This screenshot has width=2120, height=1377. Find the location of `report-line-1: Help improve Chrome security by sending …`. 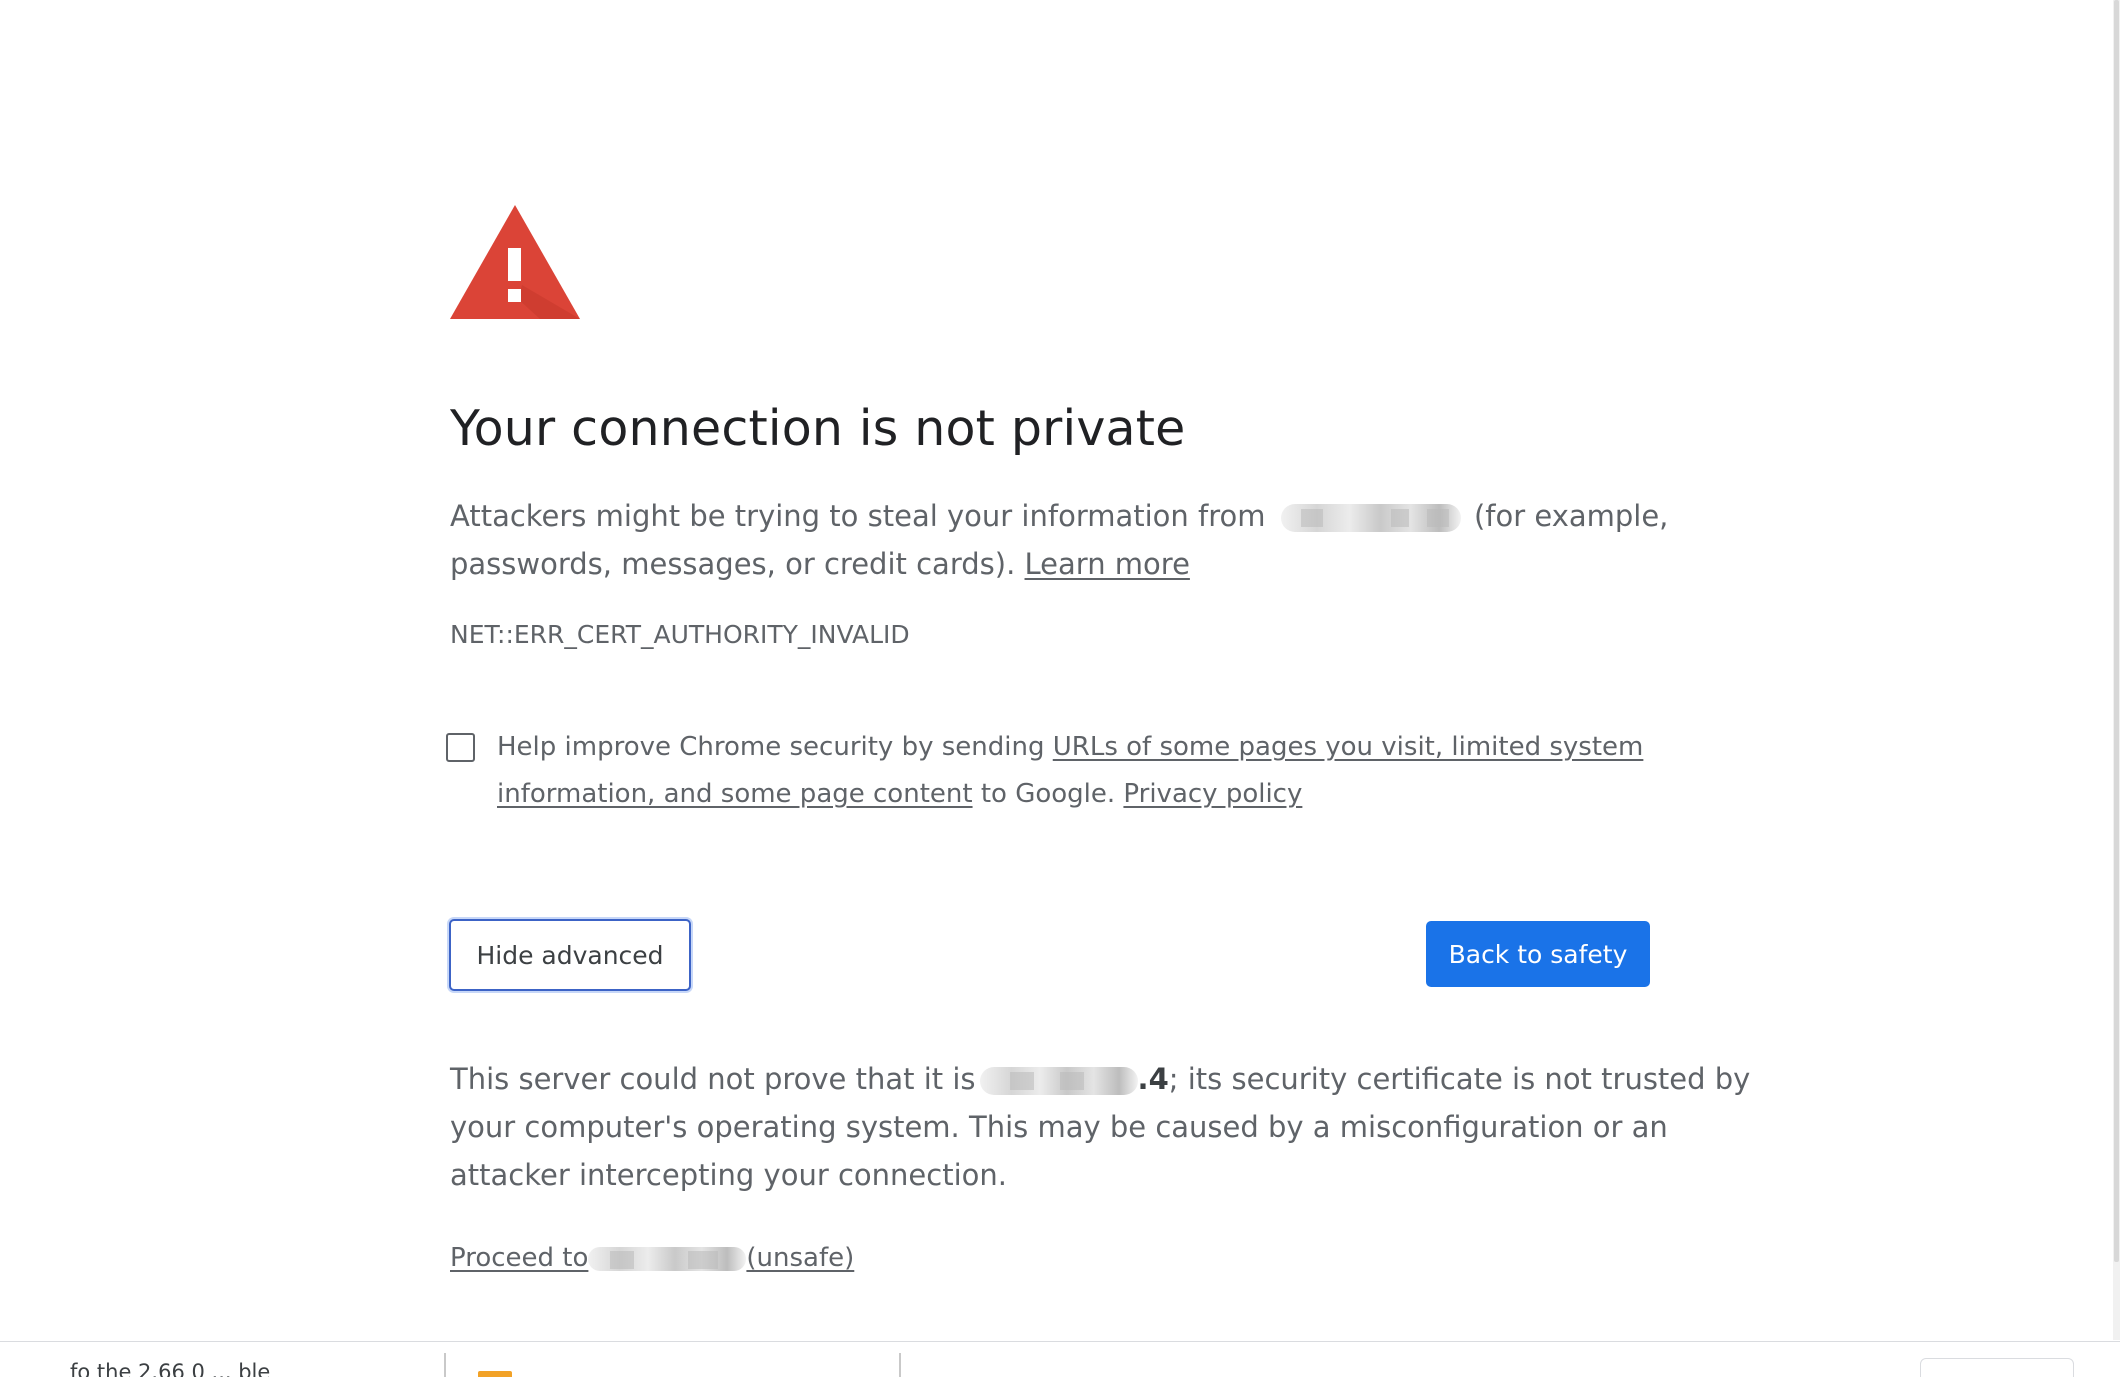

report-line-1: Help improve Chrome security by sending … is located at coordinates (1070, 747).